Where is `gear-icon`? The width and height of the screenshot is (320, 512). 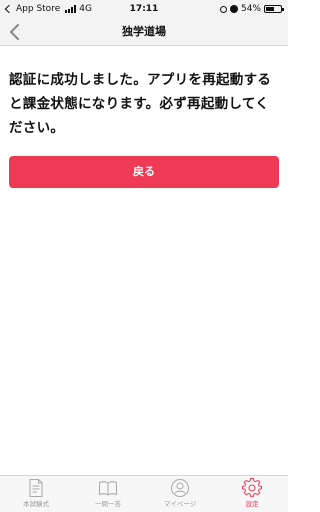
gear-icon is located at coordinates (252, 487).